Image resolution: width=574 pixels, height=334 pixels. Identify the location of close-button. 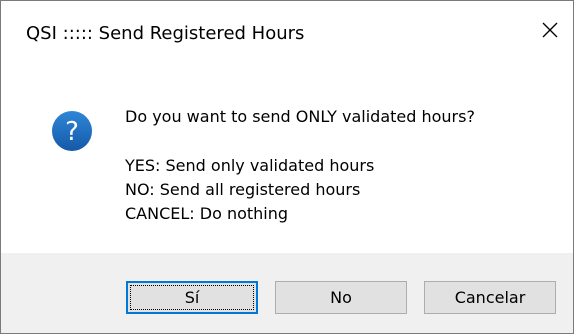
(550, 30).